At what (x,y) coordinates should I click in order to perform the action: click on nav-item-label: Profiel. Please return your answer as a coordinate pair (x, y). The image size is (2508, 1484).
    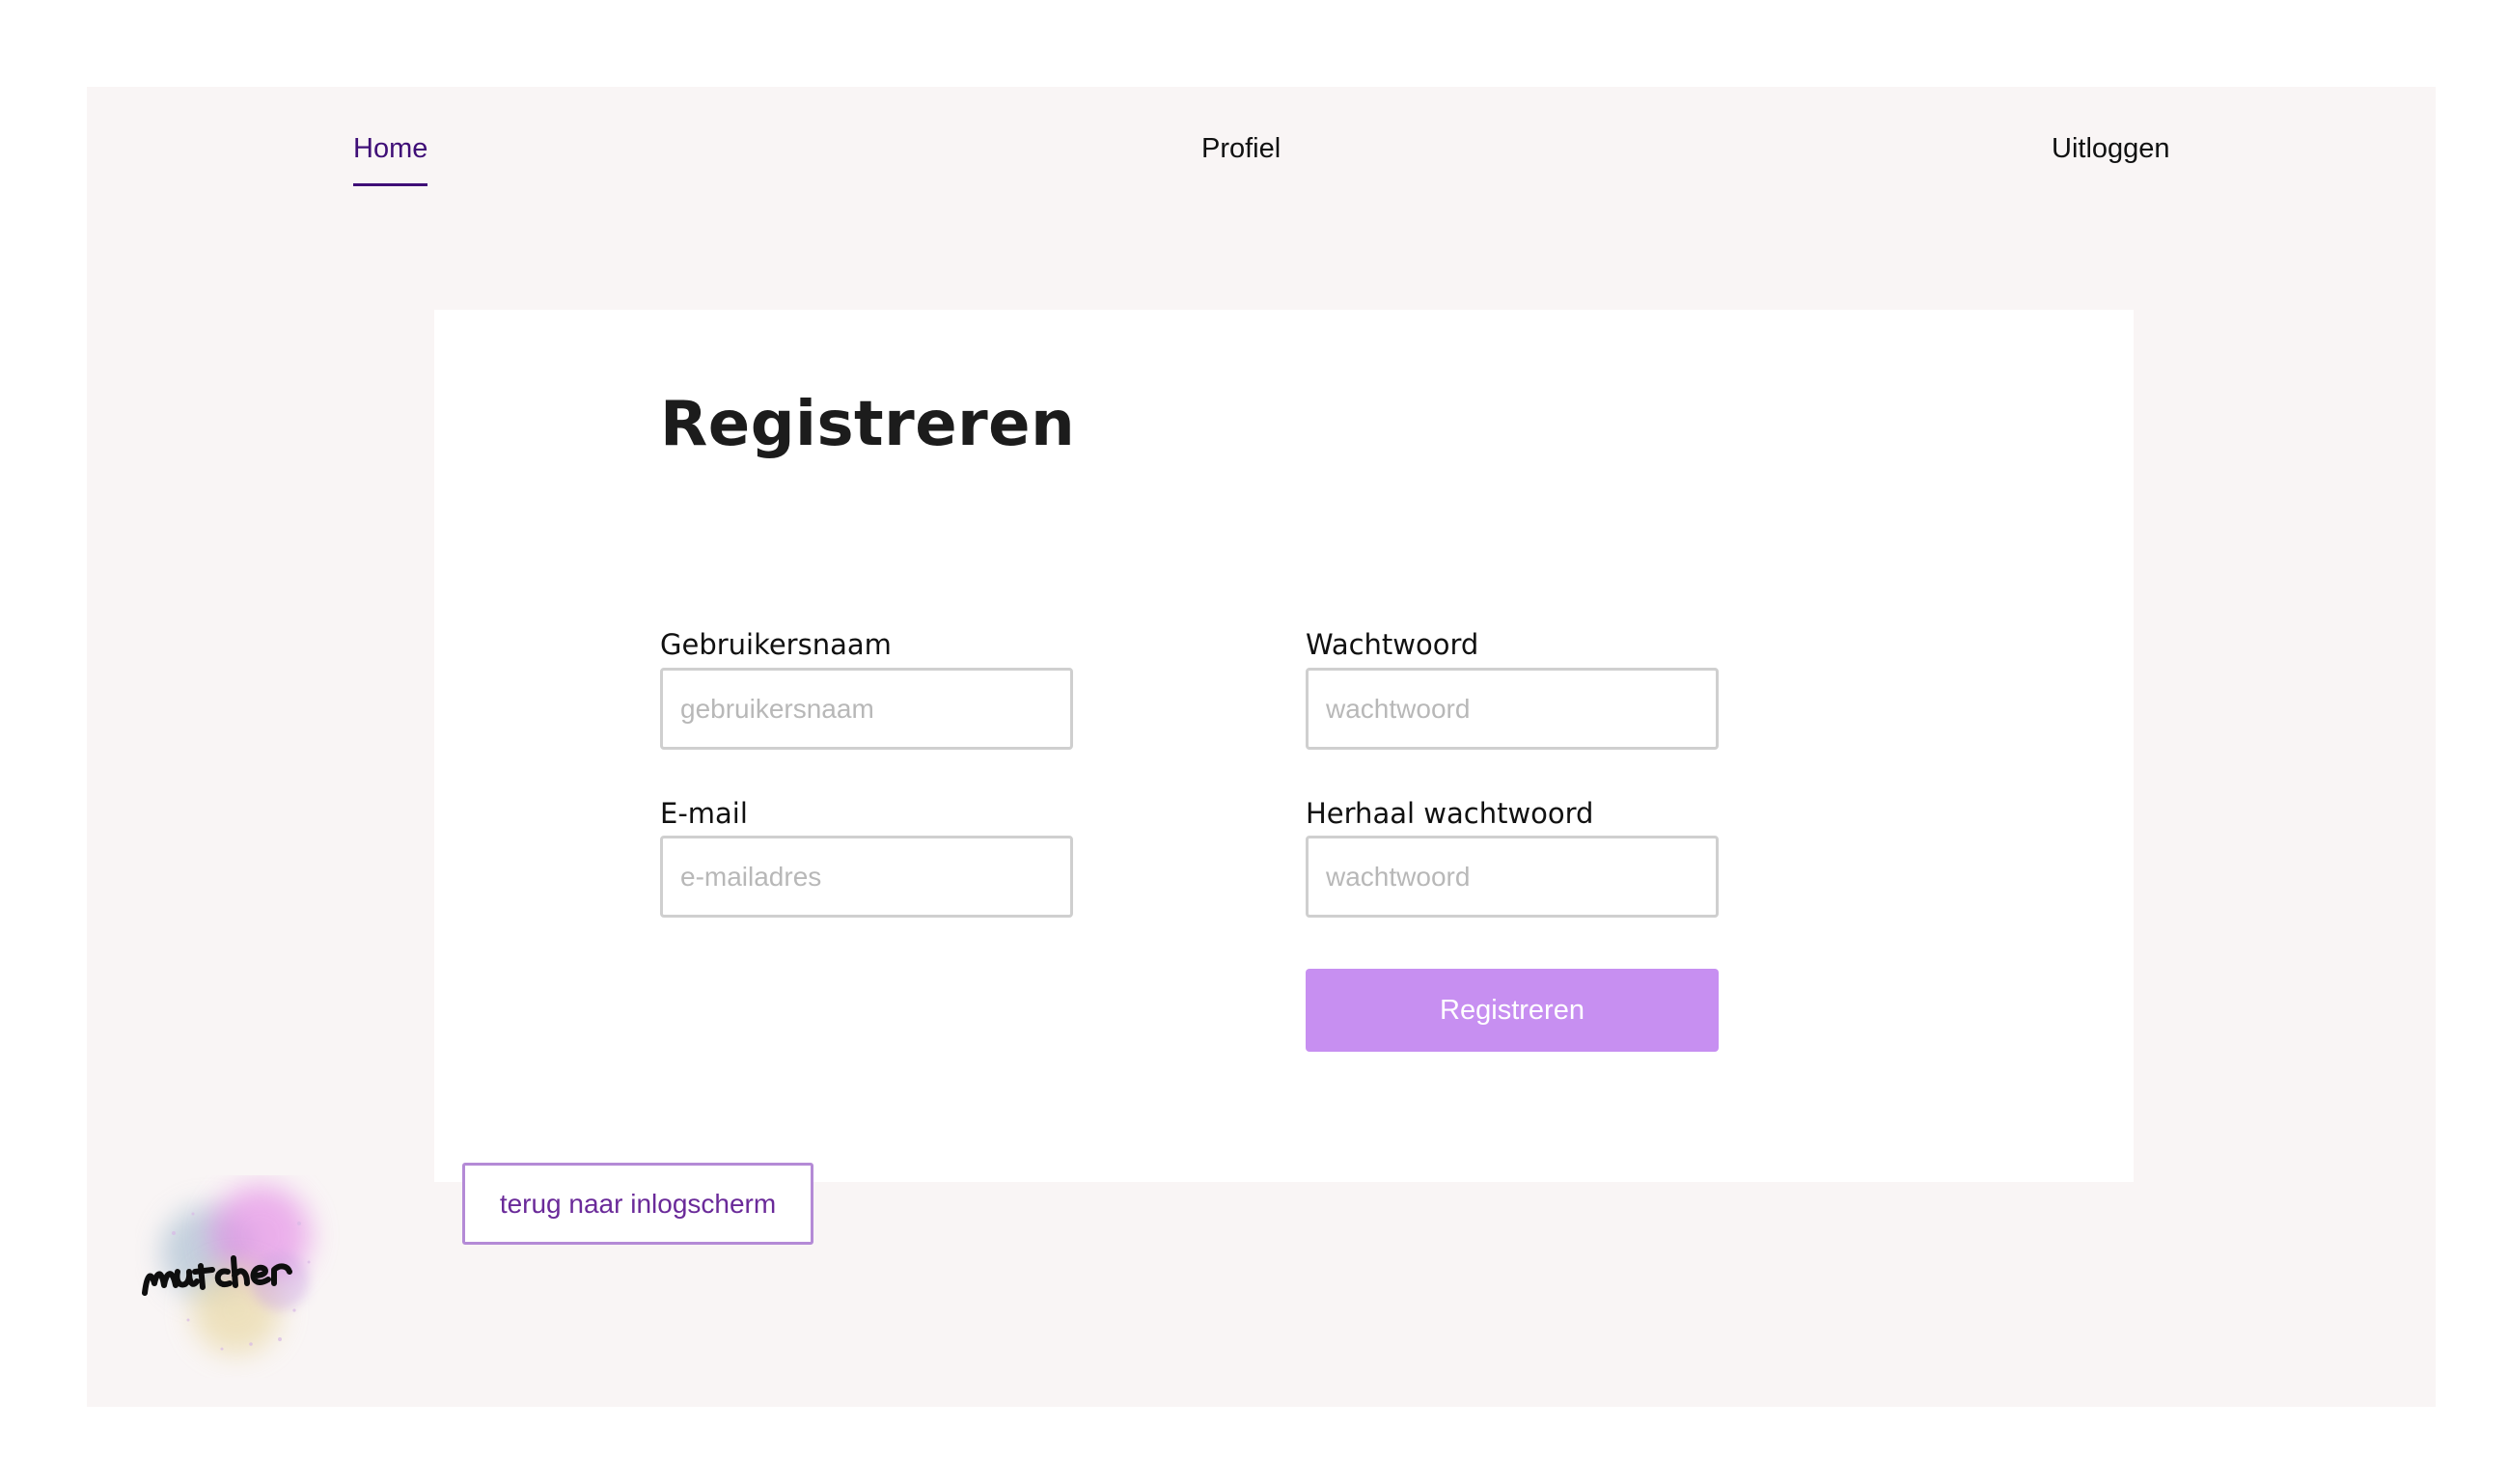
    Looking at the image, I should click on (1241, 148).